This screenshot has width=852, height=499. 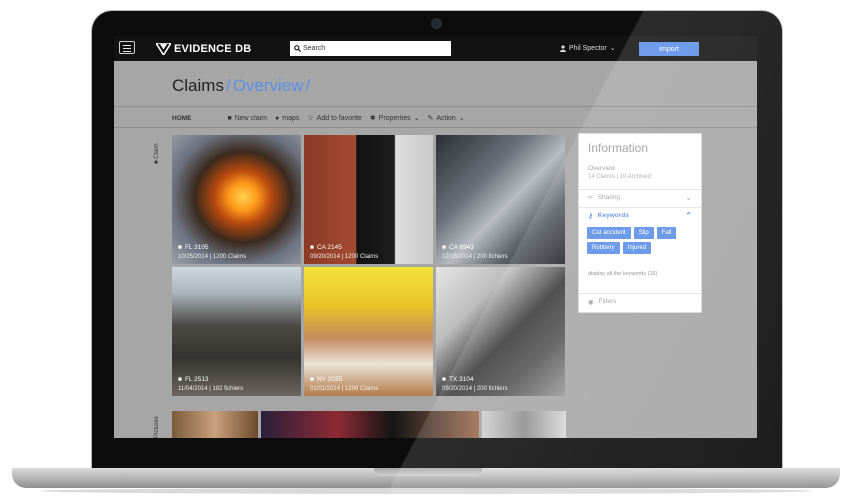 I want to click on keywords-label: Keywords, so click(x=613, y=215).